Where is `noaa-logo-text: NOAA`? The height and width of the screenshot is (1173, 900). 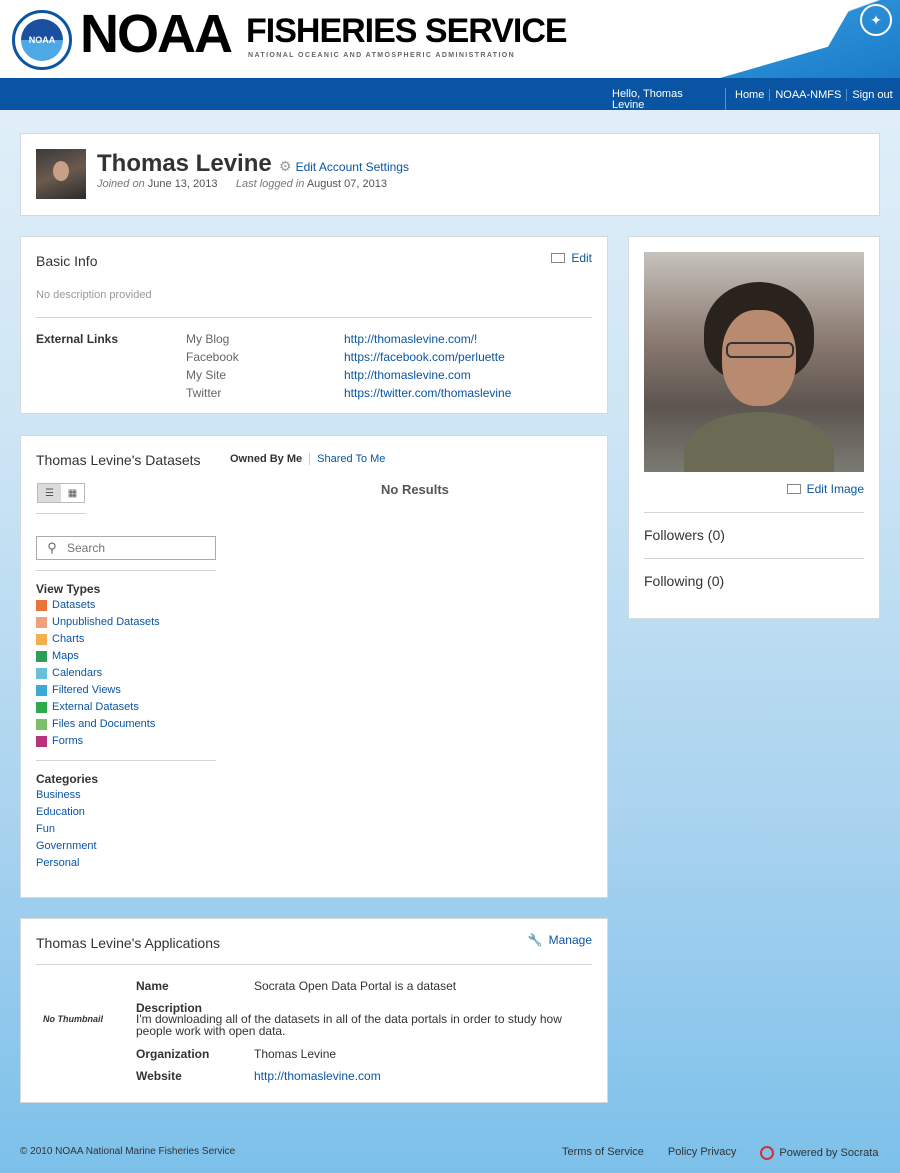 noaa-logo-text: NOAA is located at coordinates (42, 40).